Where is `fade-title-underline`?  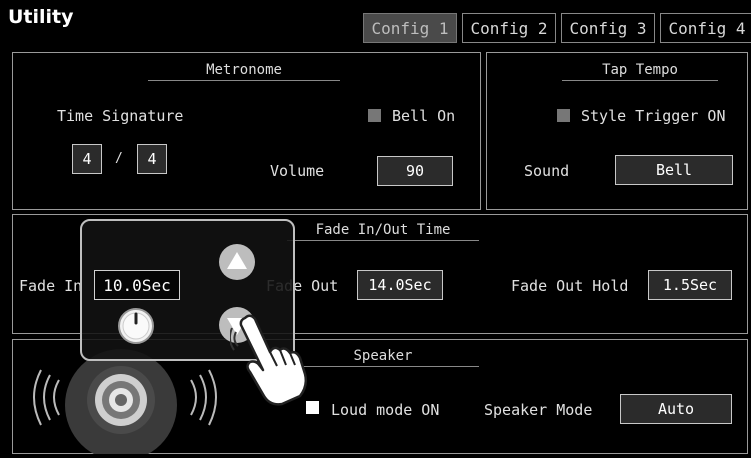
fade-title-underline is located at coordinates (383, 240).